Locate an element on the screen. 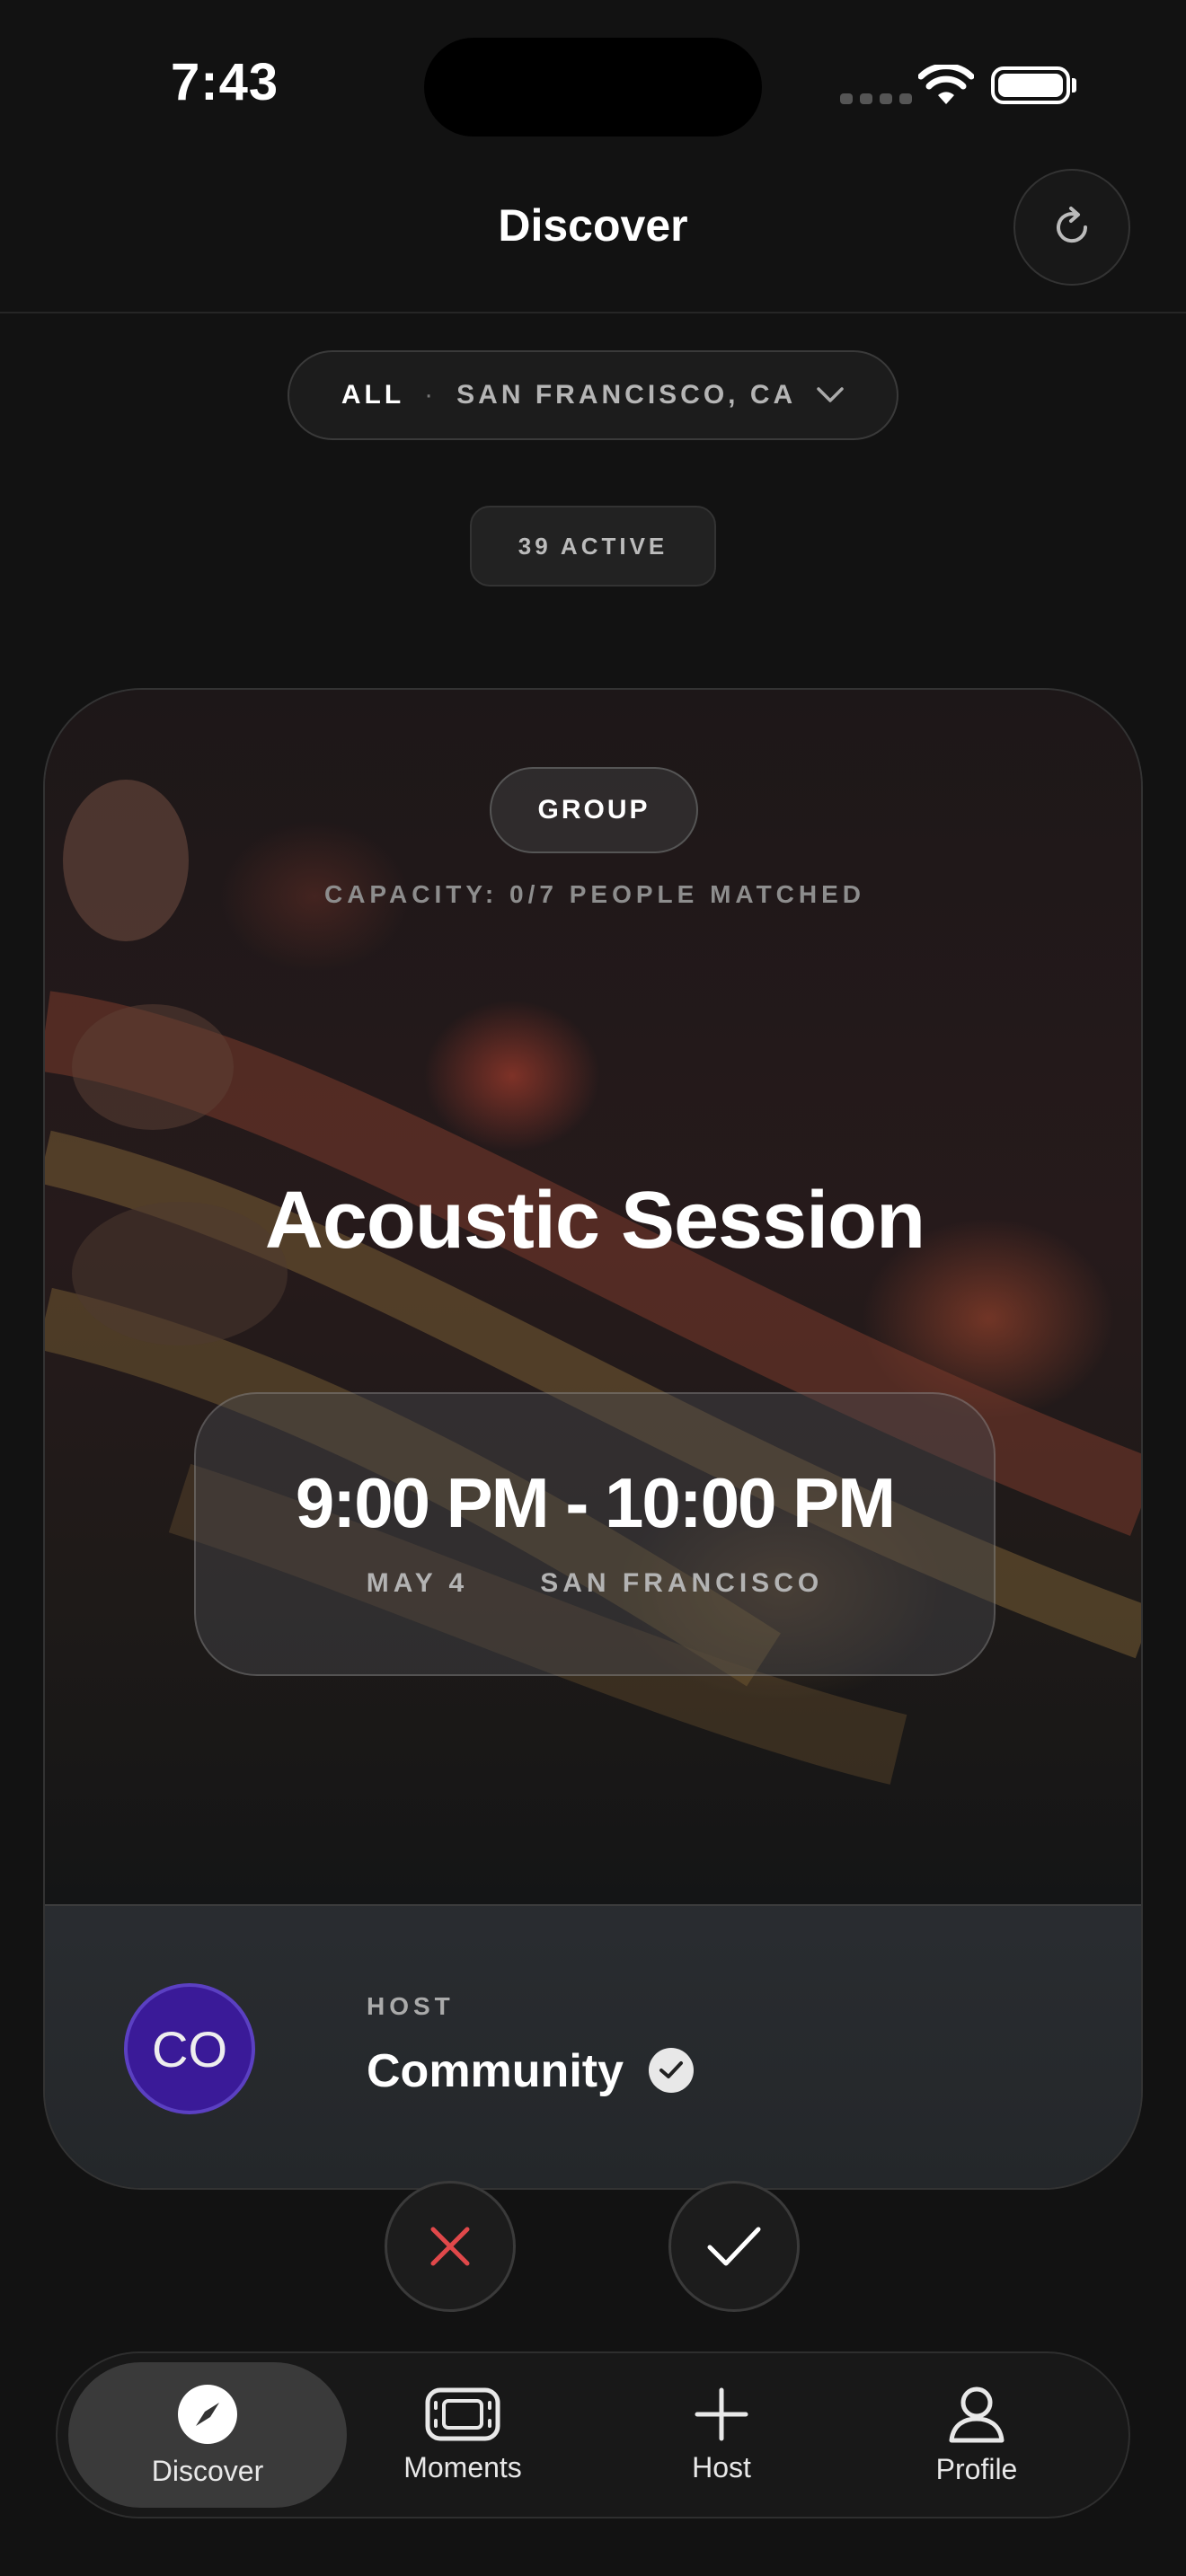  capacity-text: CAPACITY: 0/7 PEOPLE MATCHED is located at coordinates (594, 894).